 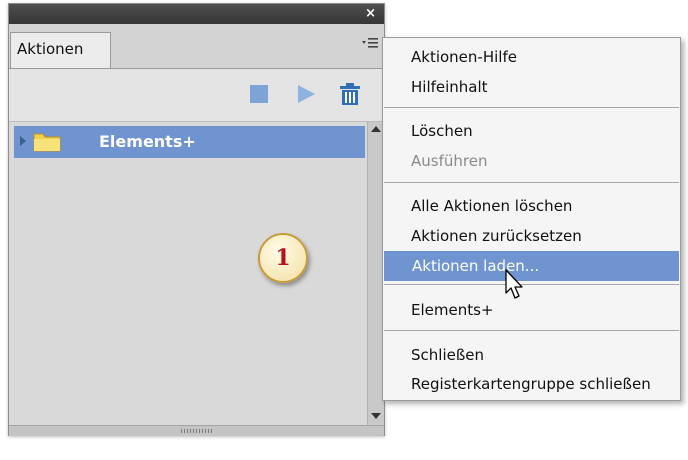 What do you see at coordinates (196, 95) in the screenshot?
I see `panel-toolbar` at bounding box center [196, 95].